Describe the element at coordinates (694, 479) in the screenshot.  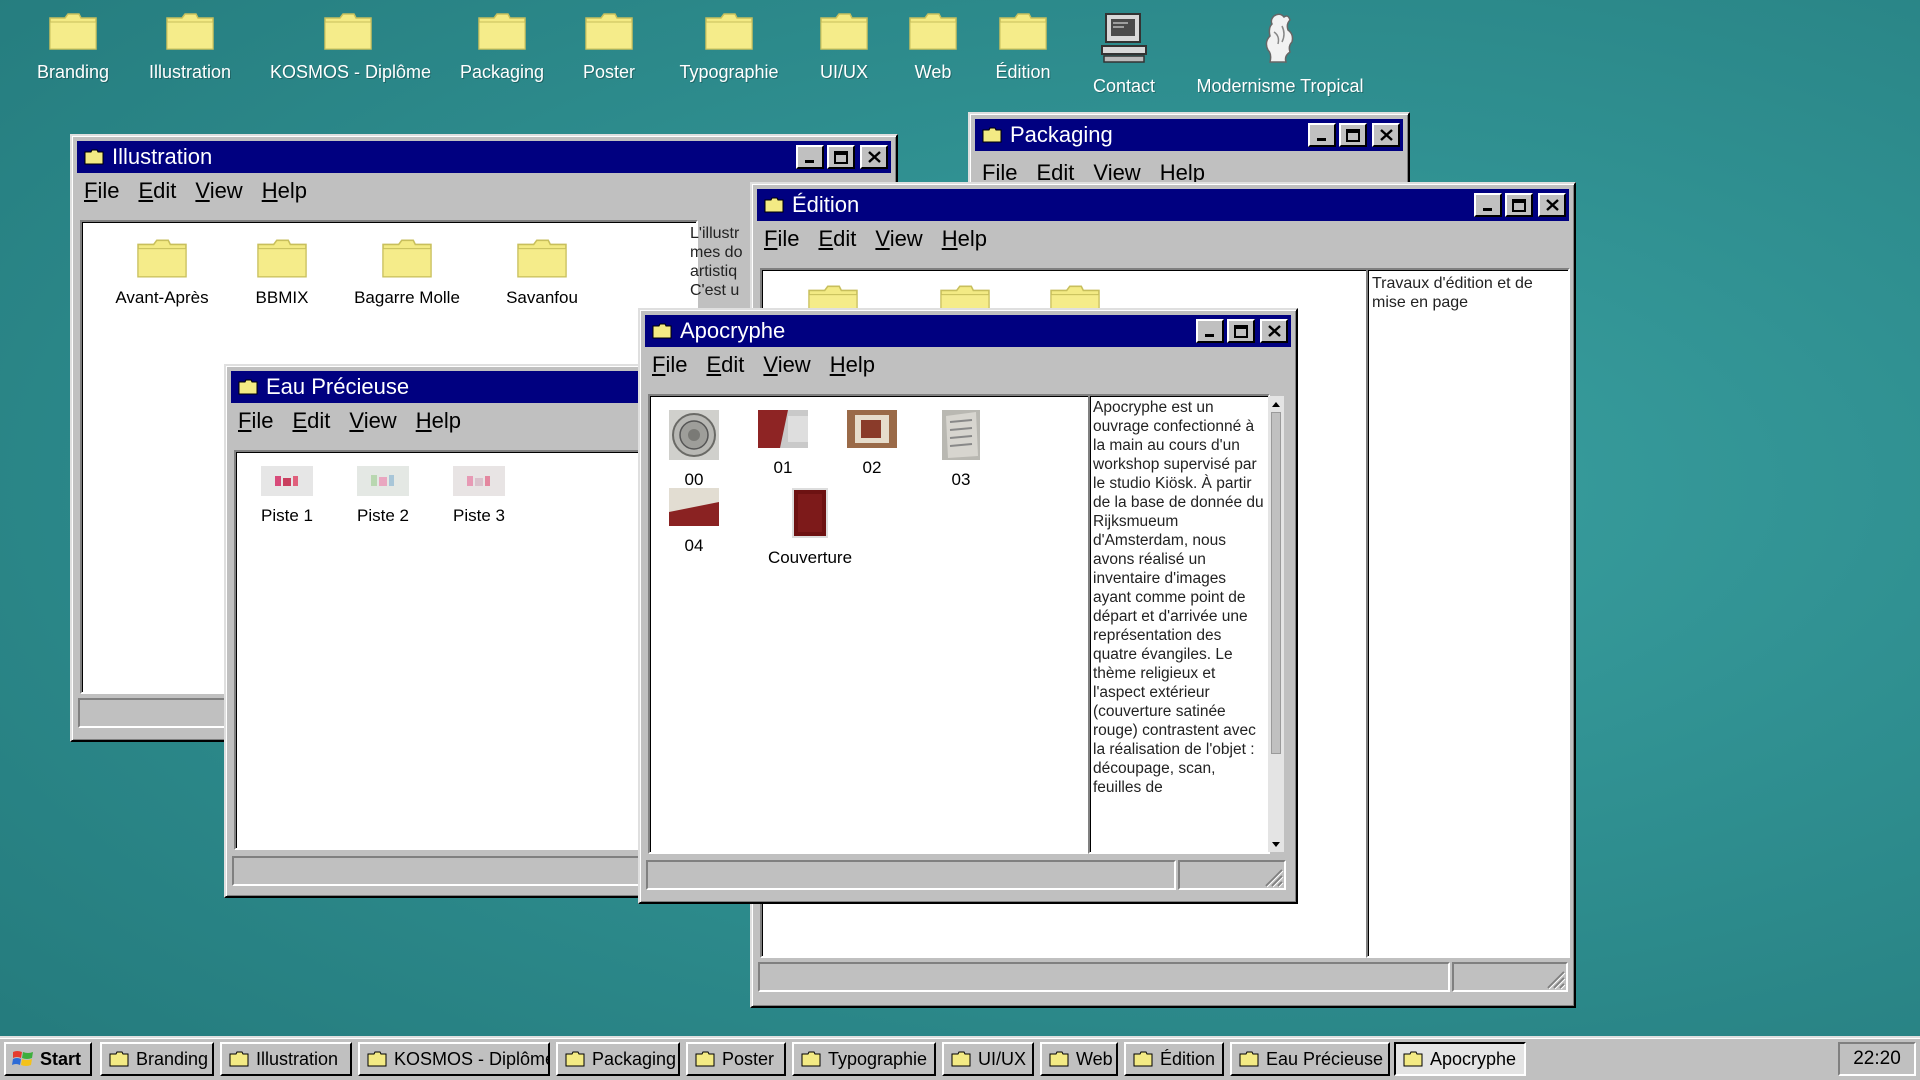
I see `image-item-label: 00` at that location.